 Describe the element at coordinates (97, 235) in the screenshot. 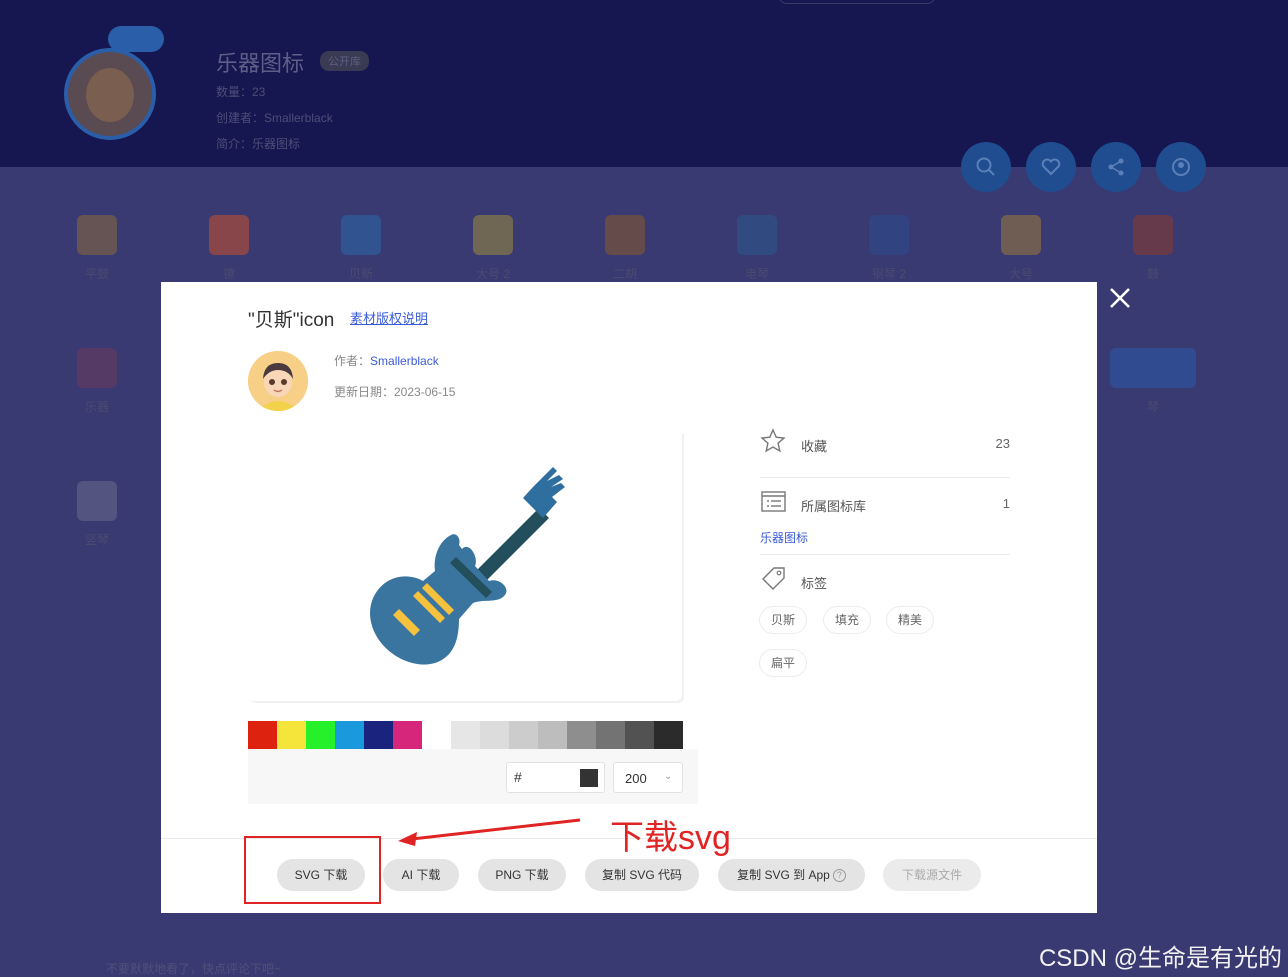

I see `drum-icon` at that location.